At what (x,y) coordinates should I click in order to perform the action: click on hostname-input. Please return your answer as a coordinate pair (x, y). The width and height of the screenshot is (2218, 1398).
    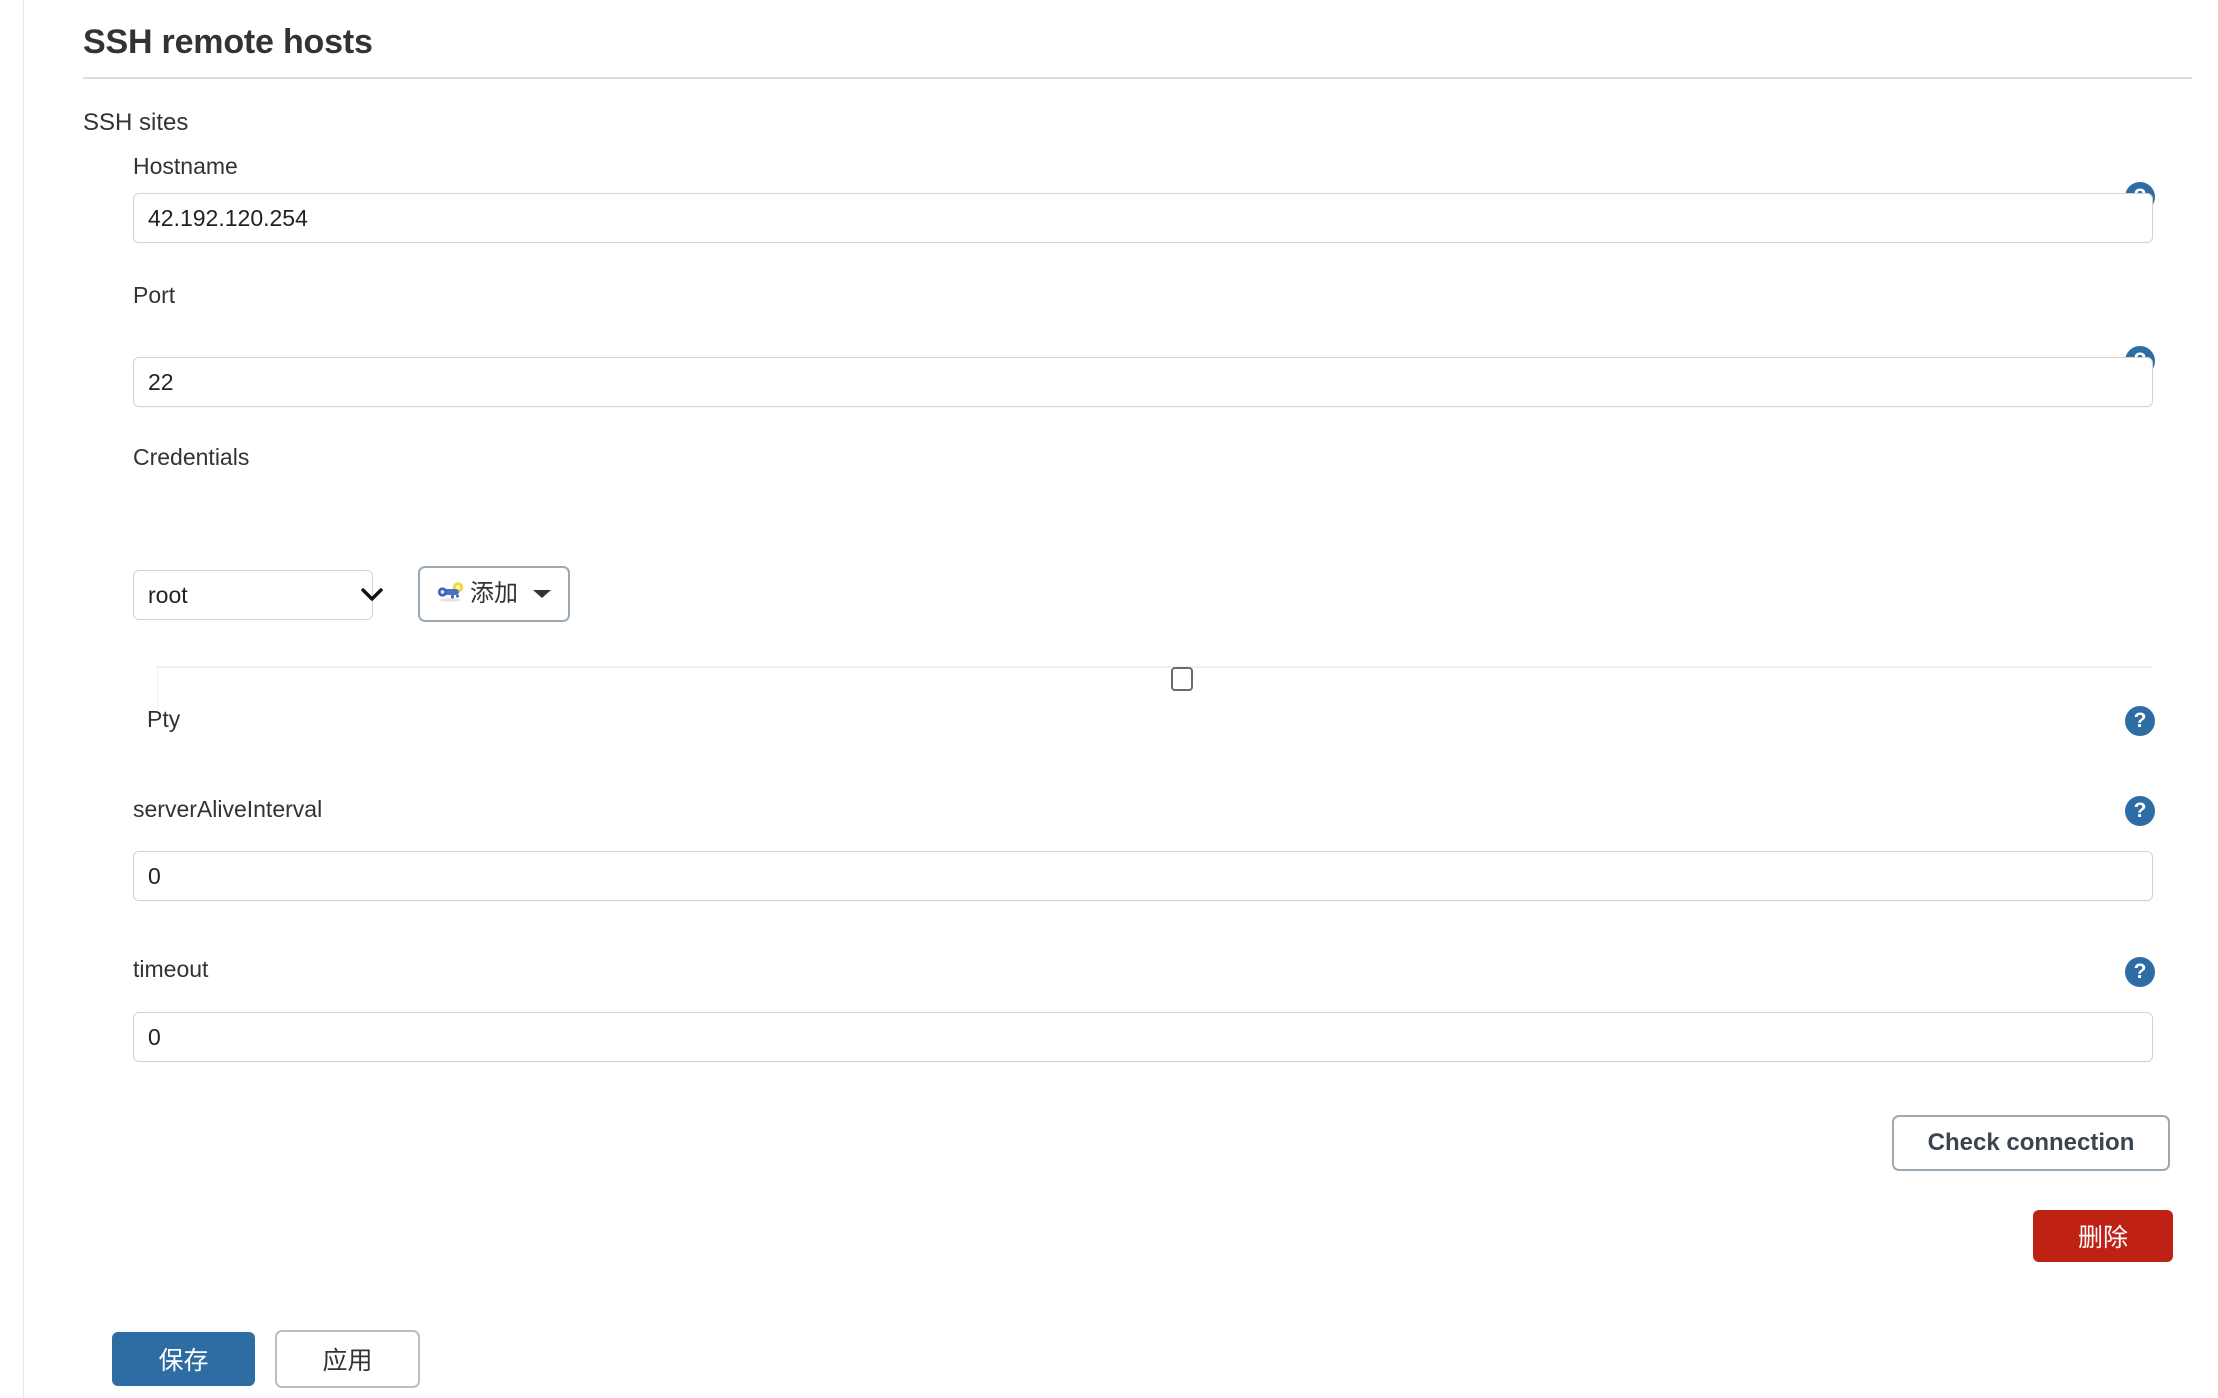
    Looking at the image, I should click on (1143, 218).